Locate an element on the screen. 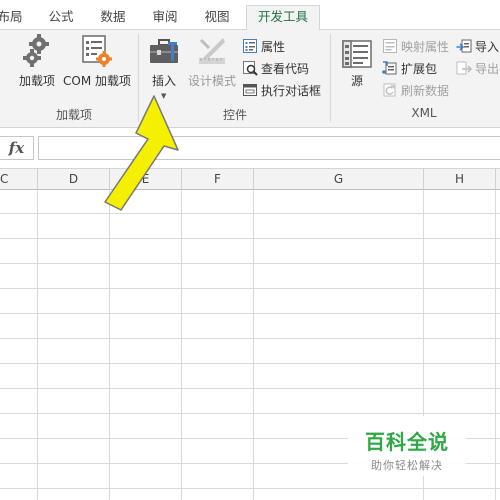 This screenshot has width=500, height=500. com-addins-button: COM 加载项 is located at coordinates (97, 66).